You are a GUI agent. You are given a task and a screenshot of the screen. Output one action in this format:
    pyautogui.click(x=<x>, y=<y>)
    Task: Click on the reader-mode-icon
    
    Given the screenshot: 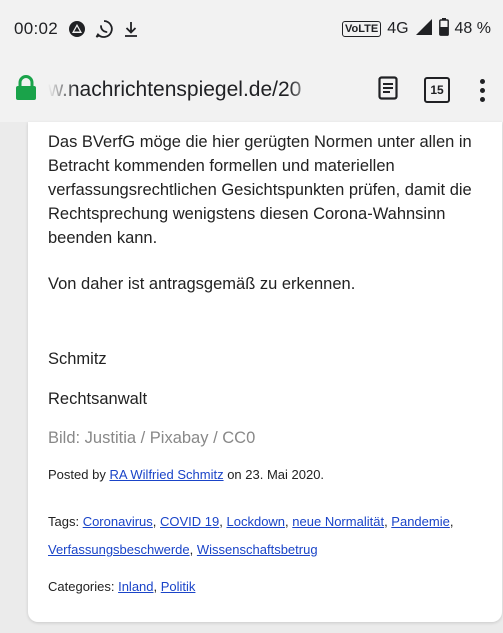 What is the action you would take?
    pyautogui.click(x=388, y=90)
    